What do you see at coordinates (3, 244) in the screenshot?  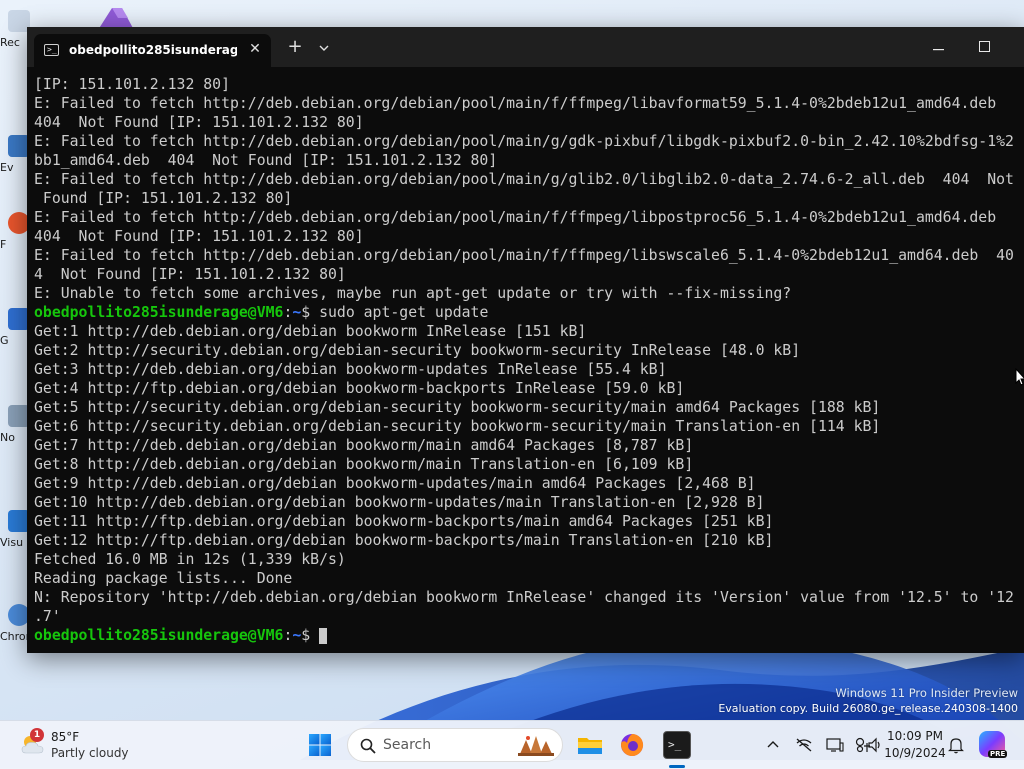 I see `desktop-icon-label: F` at bounding box center [3, 244].